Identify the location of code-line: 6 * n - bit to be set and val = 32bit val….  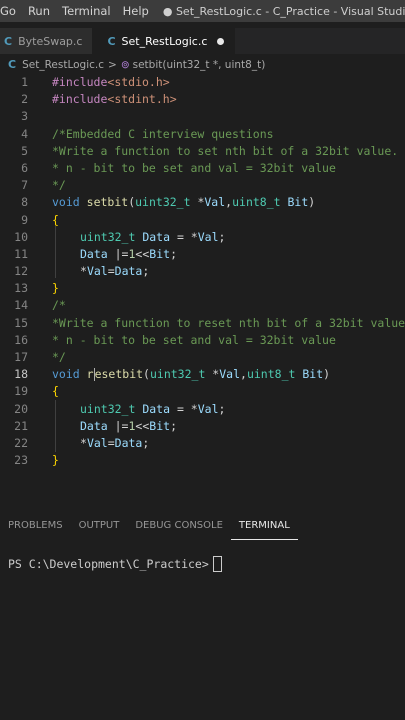
(202, 168).